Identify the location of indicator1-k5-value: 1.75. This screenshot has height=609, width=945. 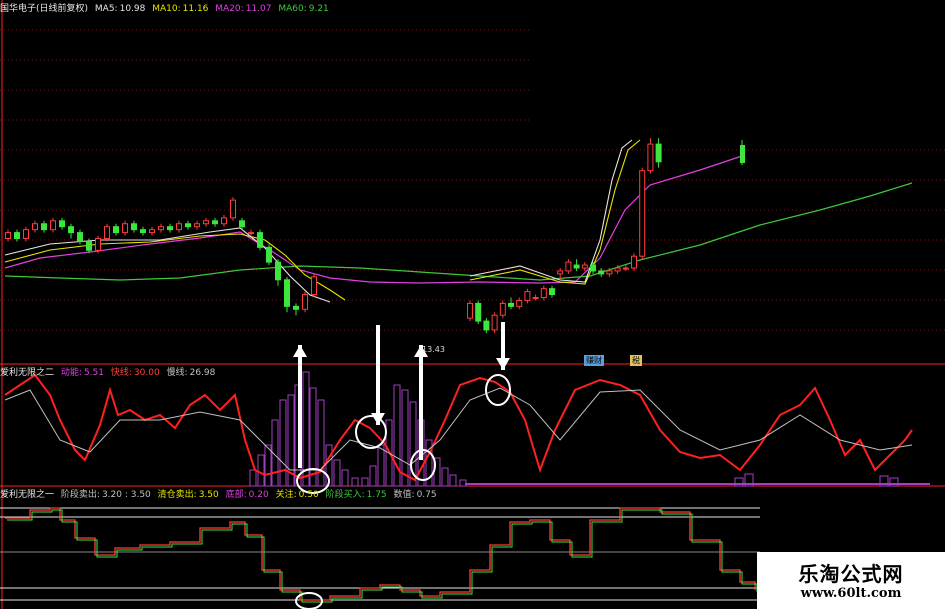
(376, 495).